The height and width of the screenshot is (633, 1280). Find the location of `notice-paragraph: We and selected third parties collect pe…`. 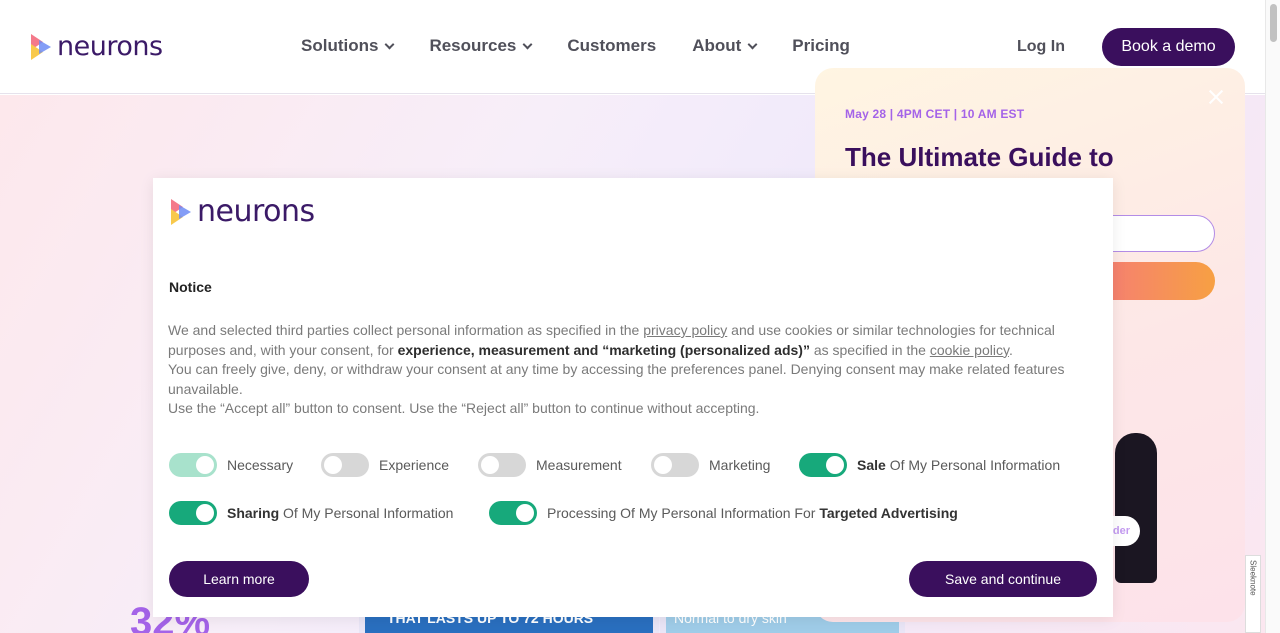

notice-paragraph: We and selected third parties collect pe… is located at coordinates (630, 340).